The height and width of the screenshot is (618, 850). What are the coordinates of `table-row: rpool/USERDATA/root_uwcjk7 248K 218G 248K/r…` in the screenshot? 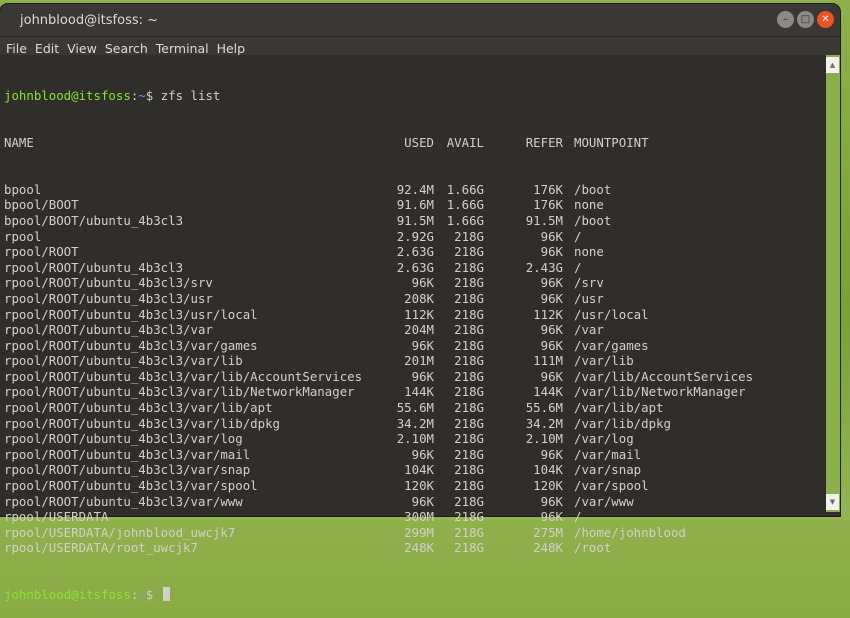 It's located at (415, 548).